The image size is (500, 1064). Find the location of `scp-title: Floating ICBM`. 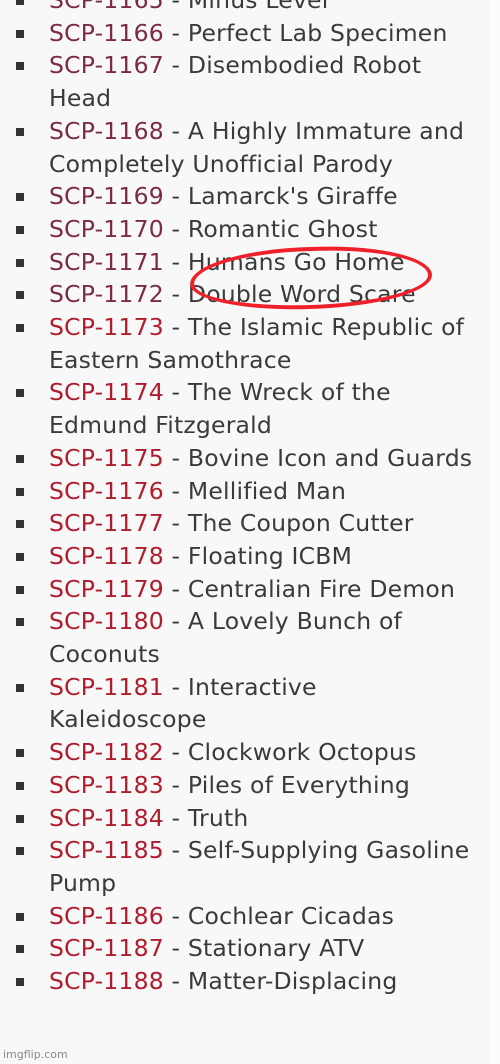

scp-title: Floating ICBM is located at coordinates (270, 555).